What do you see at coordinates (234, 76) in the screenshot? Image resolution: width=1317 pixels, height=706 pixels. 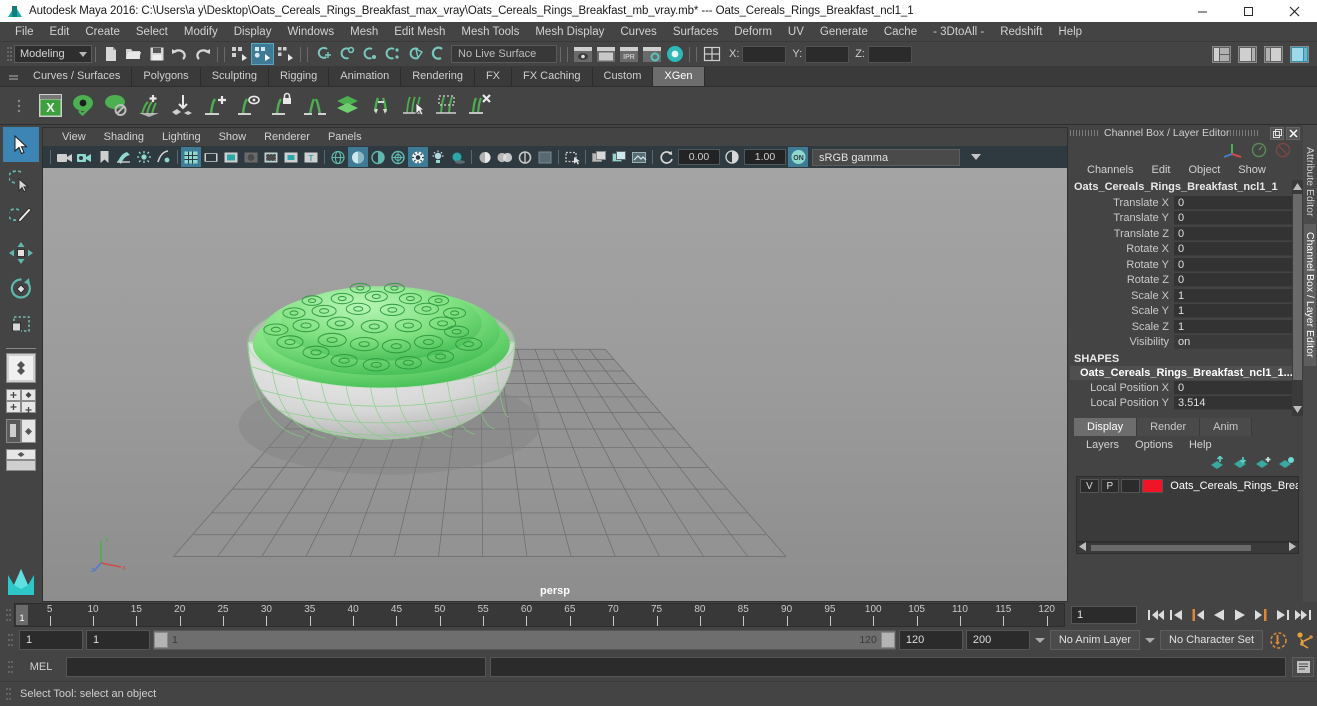 I see `shelf-tab-sculpting: Sculpting` at bounding box center [234, 76].